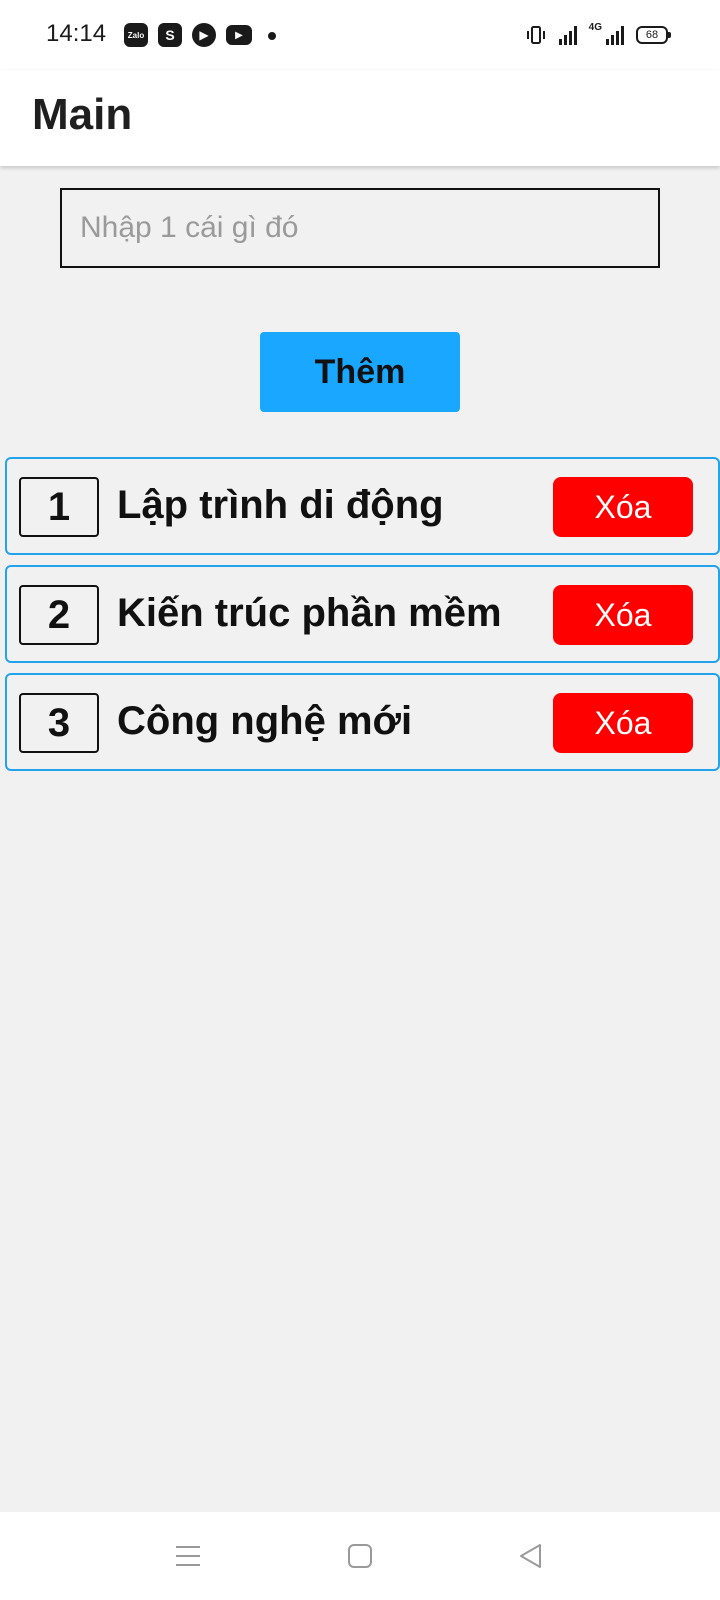  What do you see at coordinates (360, 35) in the screenshot?
I see `status-bar: 14:14 Zalo S ▶ ▶ 4G 68` at bounding box center [360, 35].